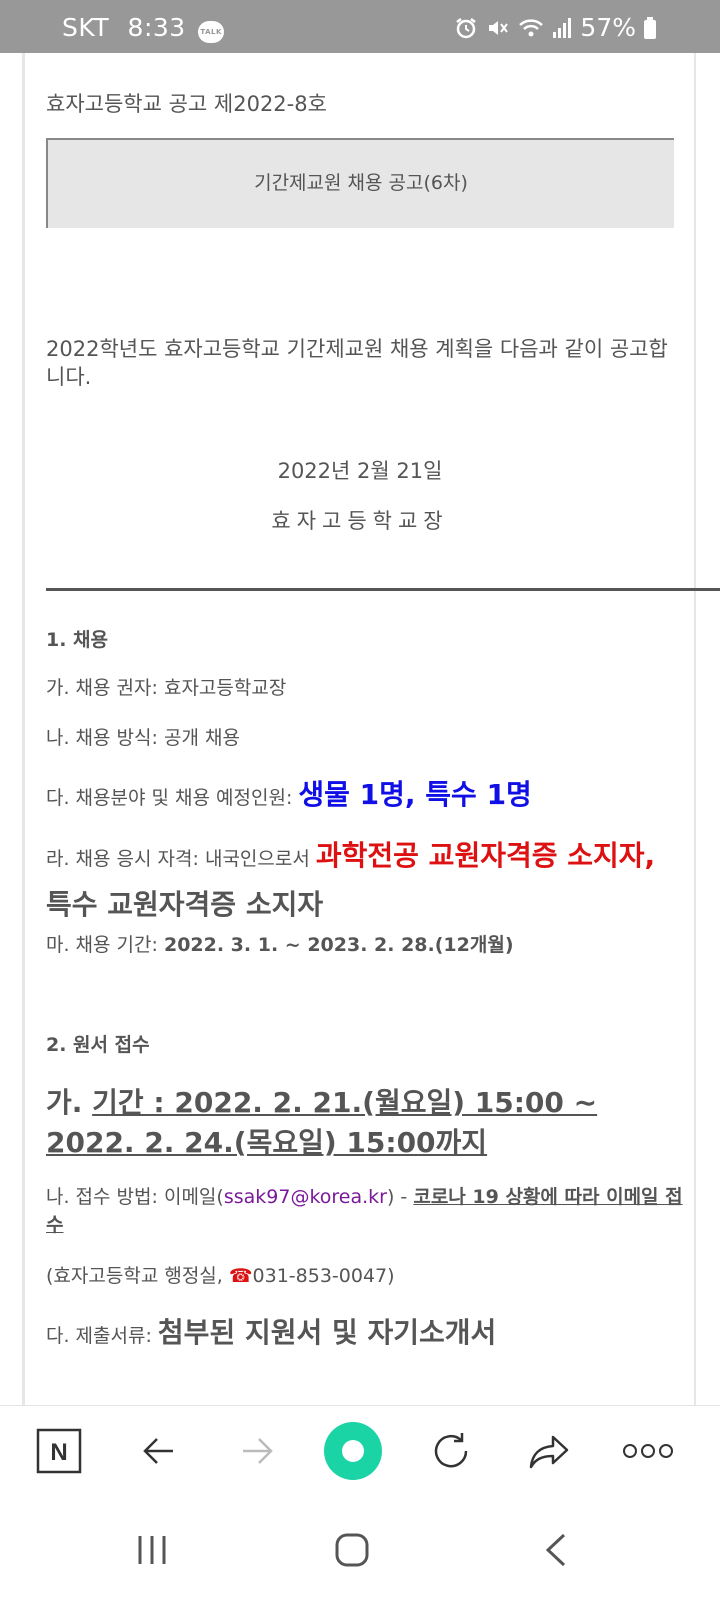 The image size is (720, 1600). Describe the element at coordinates (650, 27) in the screenshot. I see `battery-icon` at that location.